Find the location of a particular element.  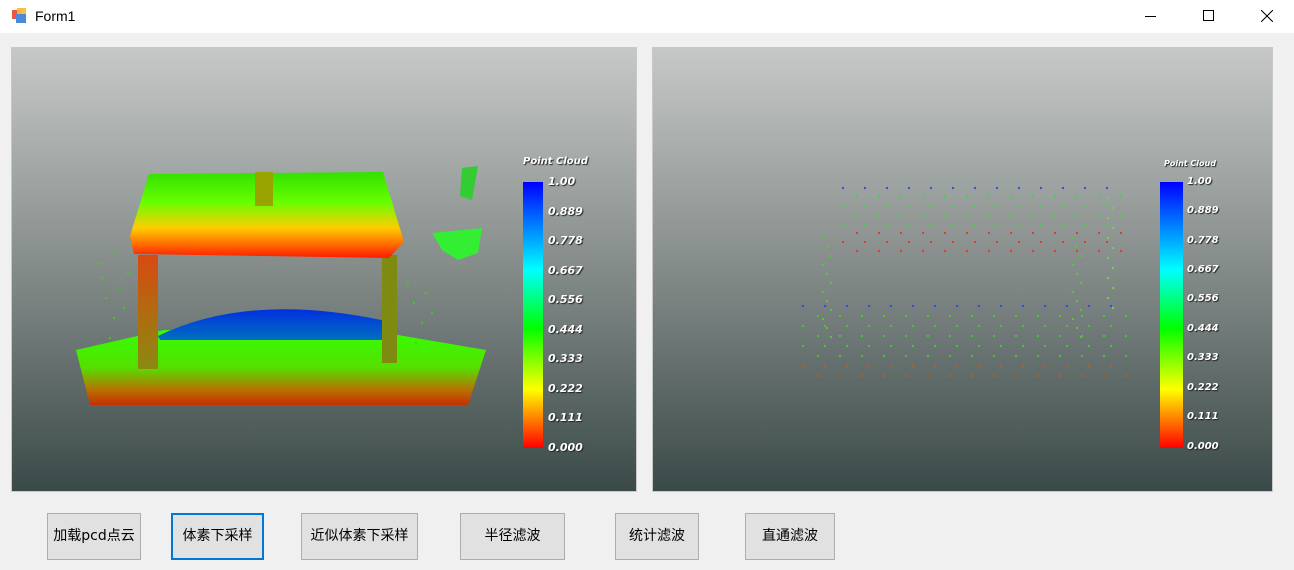

statistical-filter-button: 统计滤波 is located at coordinates (657, 536).